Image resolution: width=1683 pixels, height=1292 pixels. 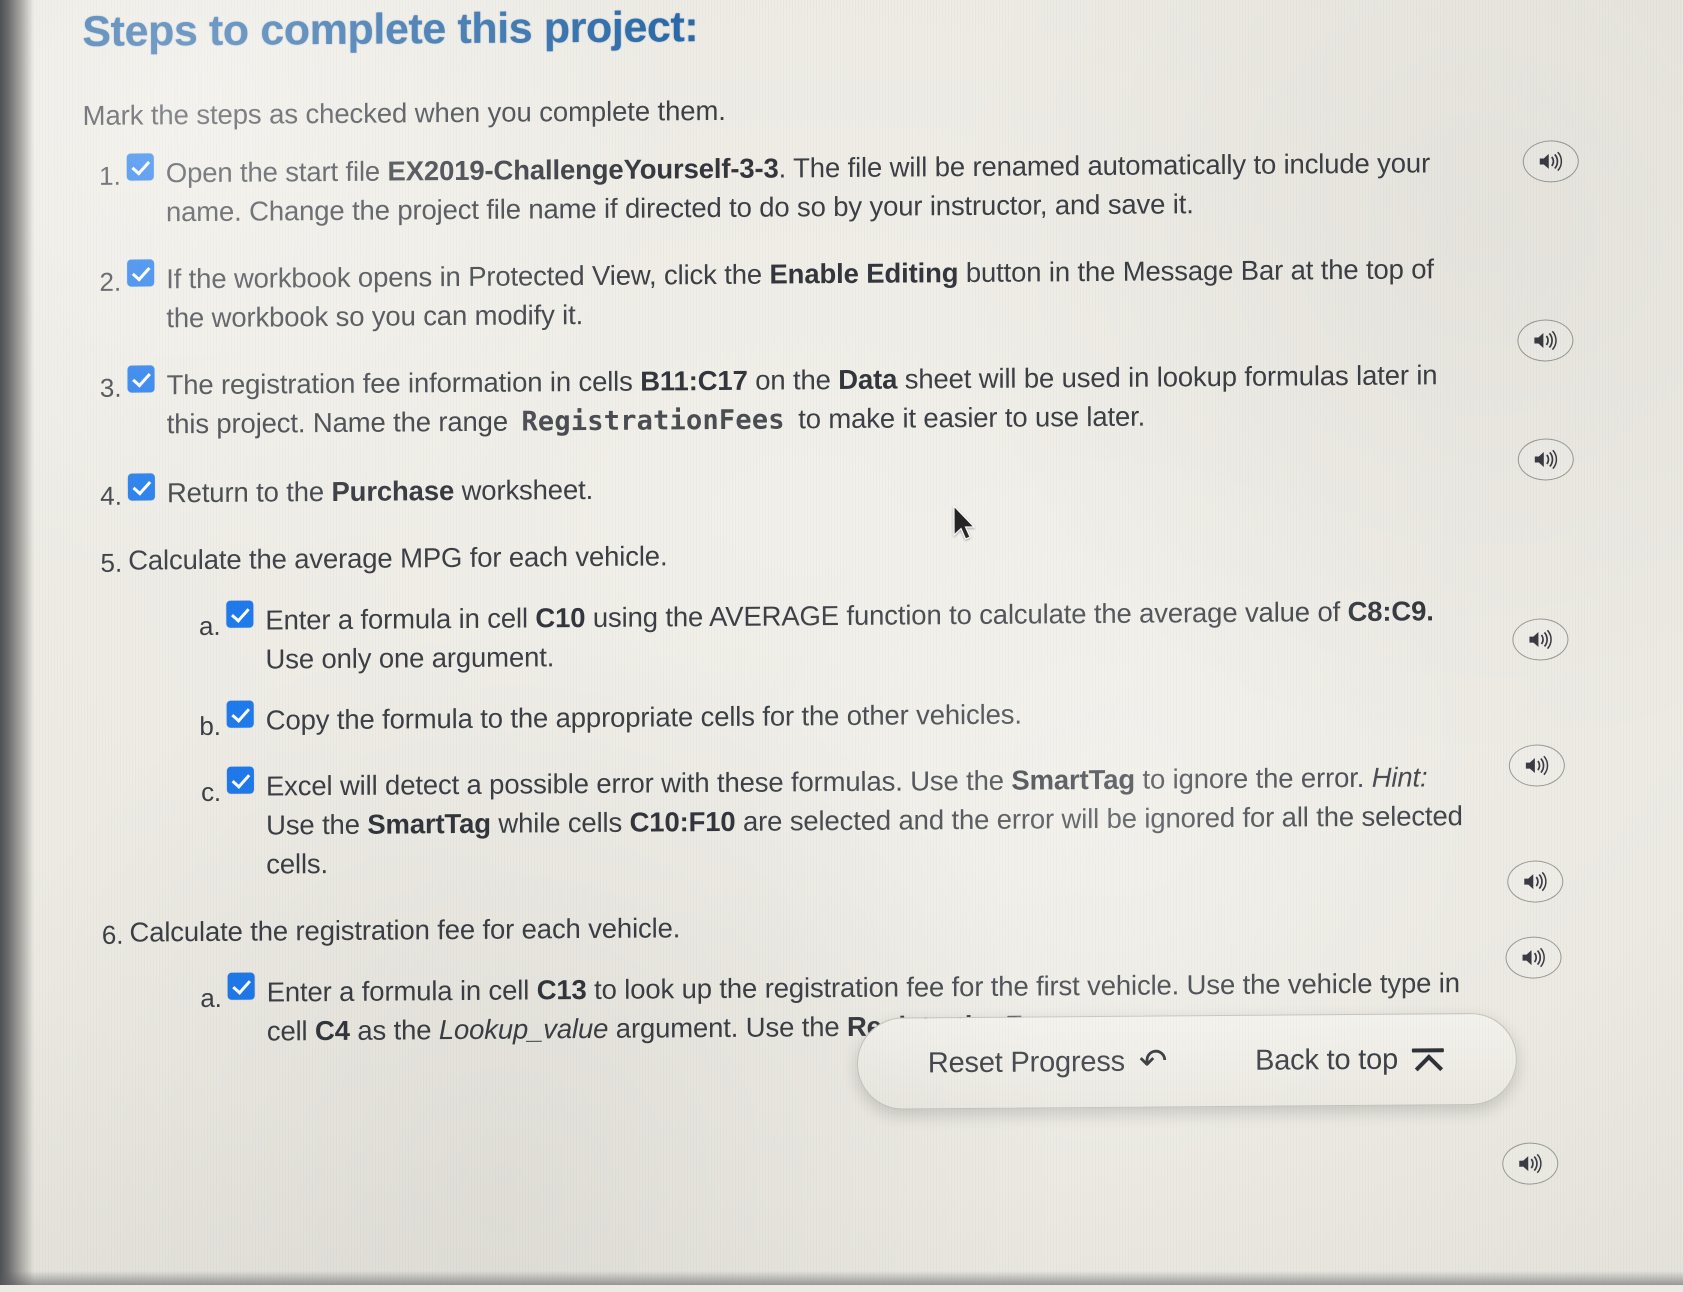 I want to click on step-text-row: Return to the Purchase worksheet., so click(x=800, y=488).